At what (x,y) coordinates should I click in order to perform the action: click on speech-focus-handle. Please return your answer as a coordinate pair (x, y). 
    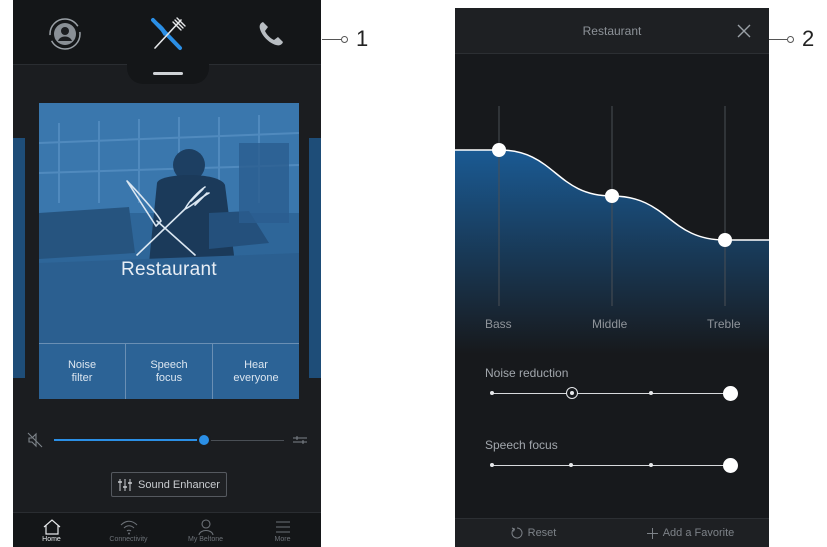
    Looking at the image, I should click on (730, 465).